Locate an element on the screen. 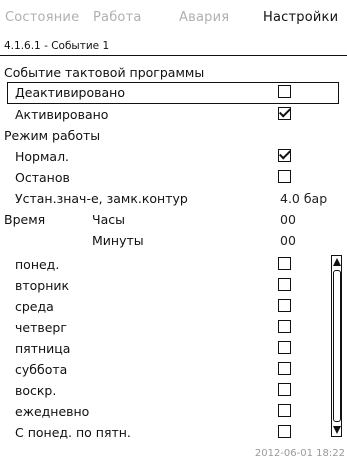  section-title: Событие тактовой программы is located at coordinates (173, 72).